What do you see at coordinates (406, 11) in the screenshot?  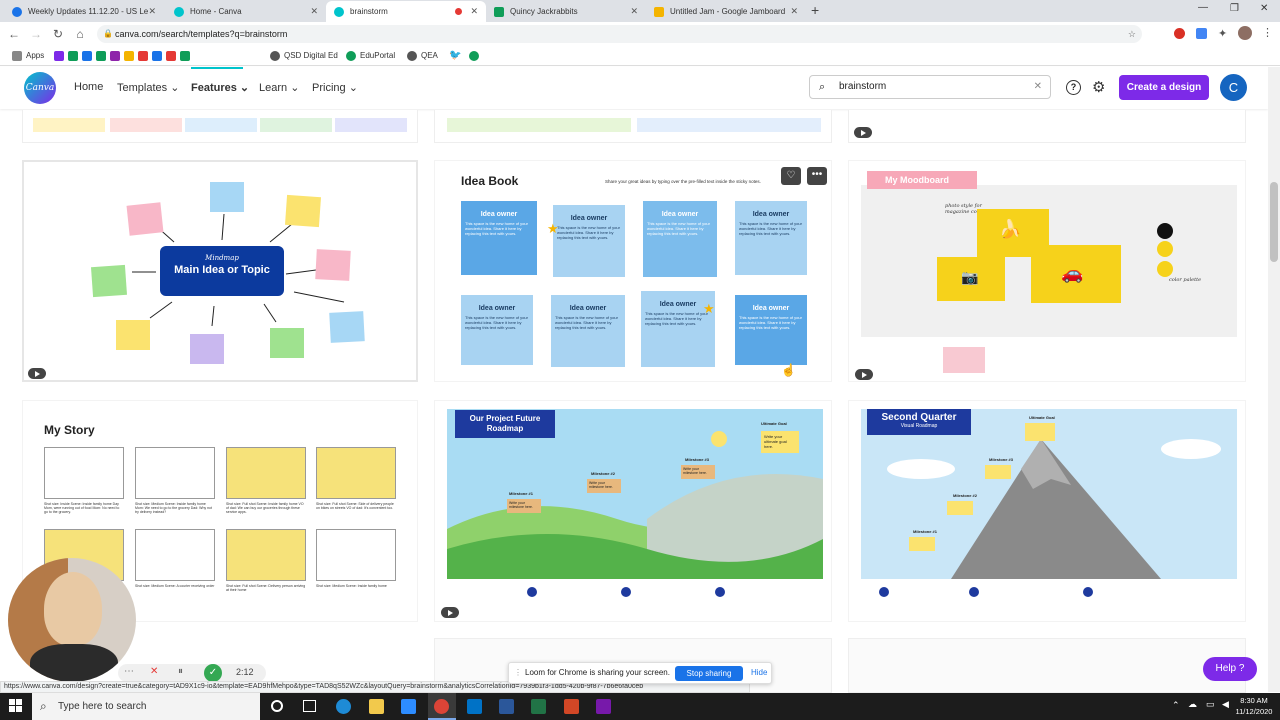 I see `tab-brainstorm: brainstorm ✕` at bounding box center [406, 11].